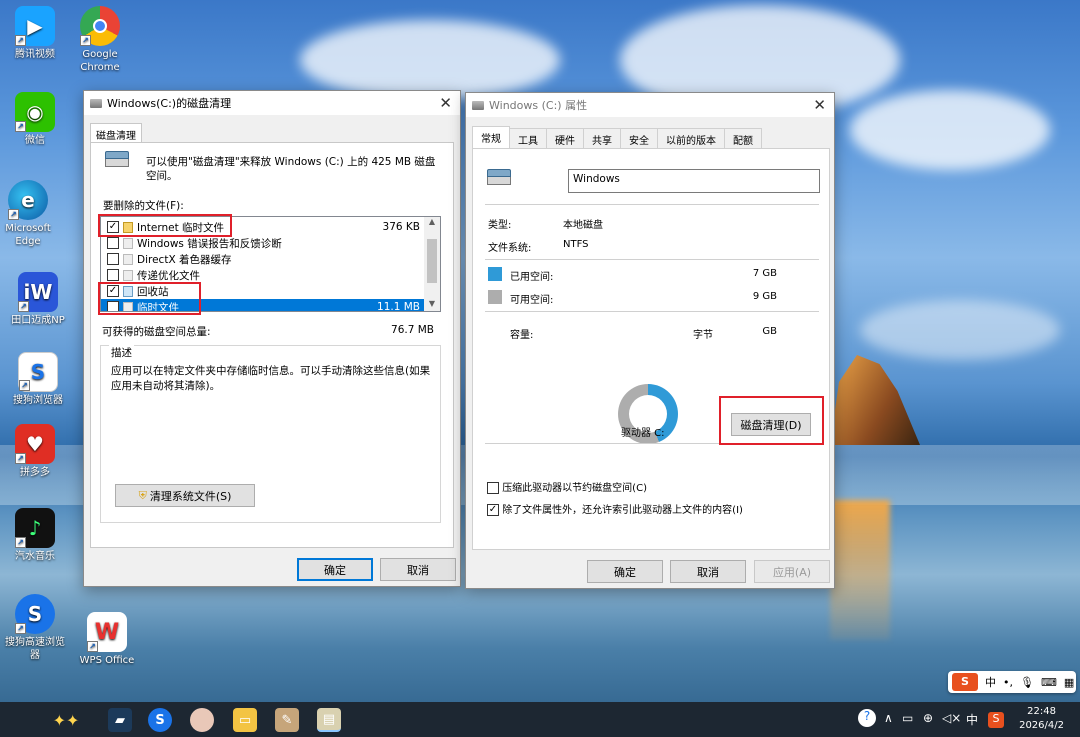 This screenshot has width=1080, height=737. What do you see at coordinates (1041, 719) in the screenshot?
I see `clock: 22:48 2026/4/2` at bounding box center [1041, 719].